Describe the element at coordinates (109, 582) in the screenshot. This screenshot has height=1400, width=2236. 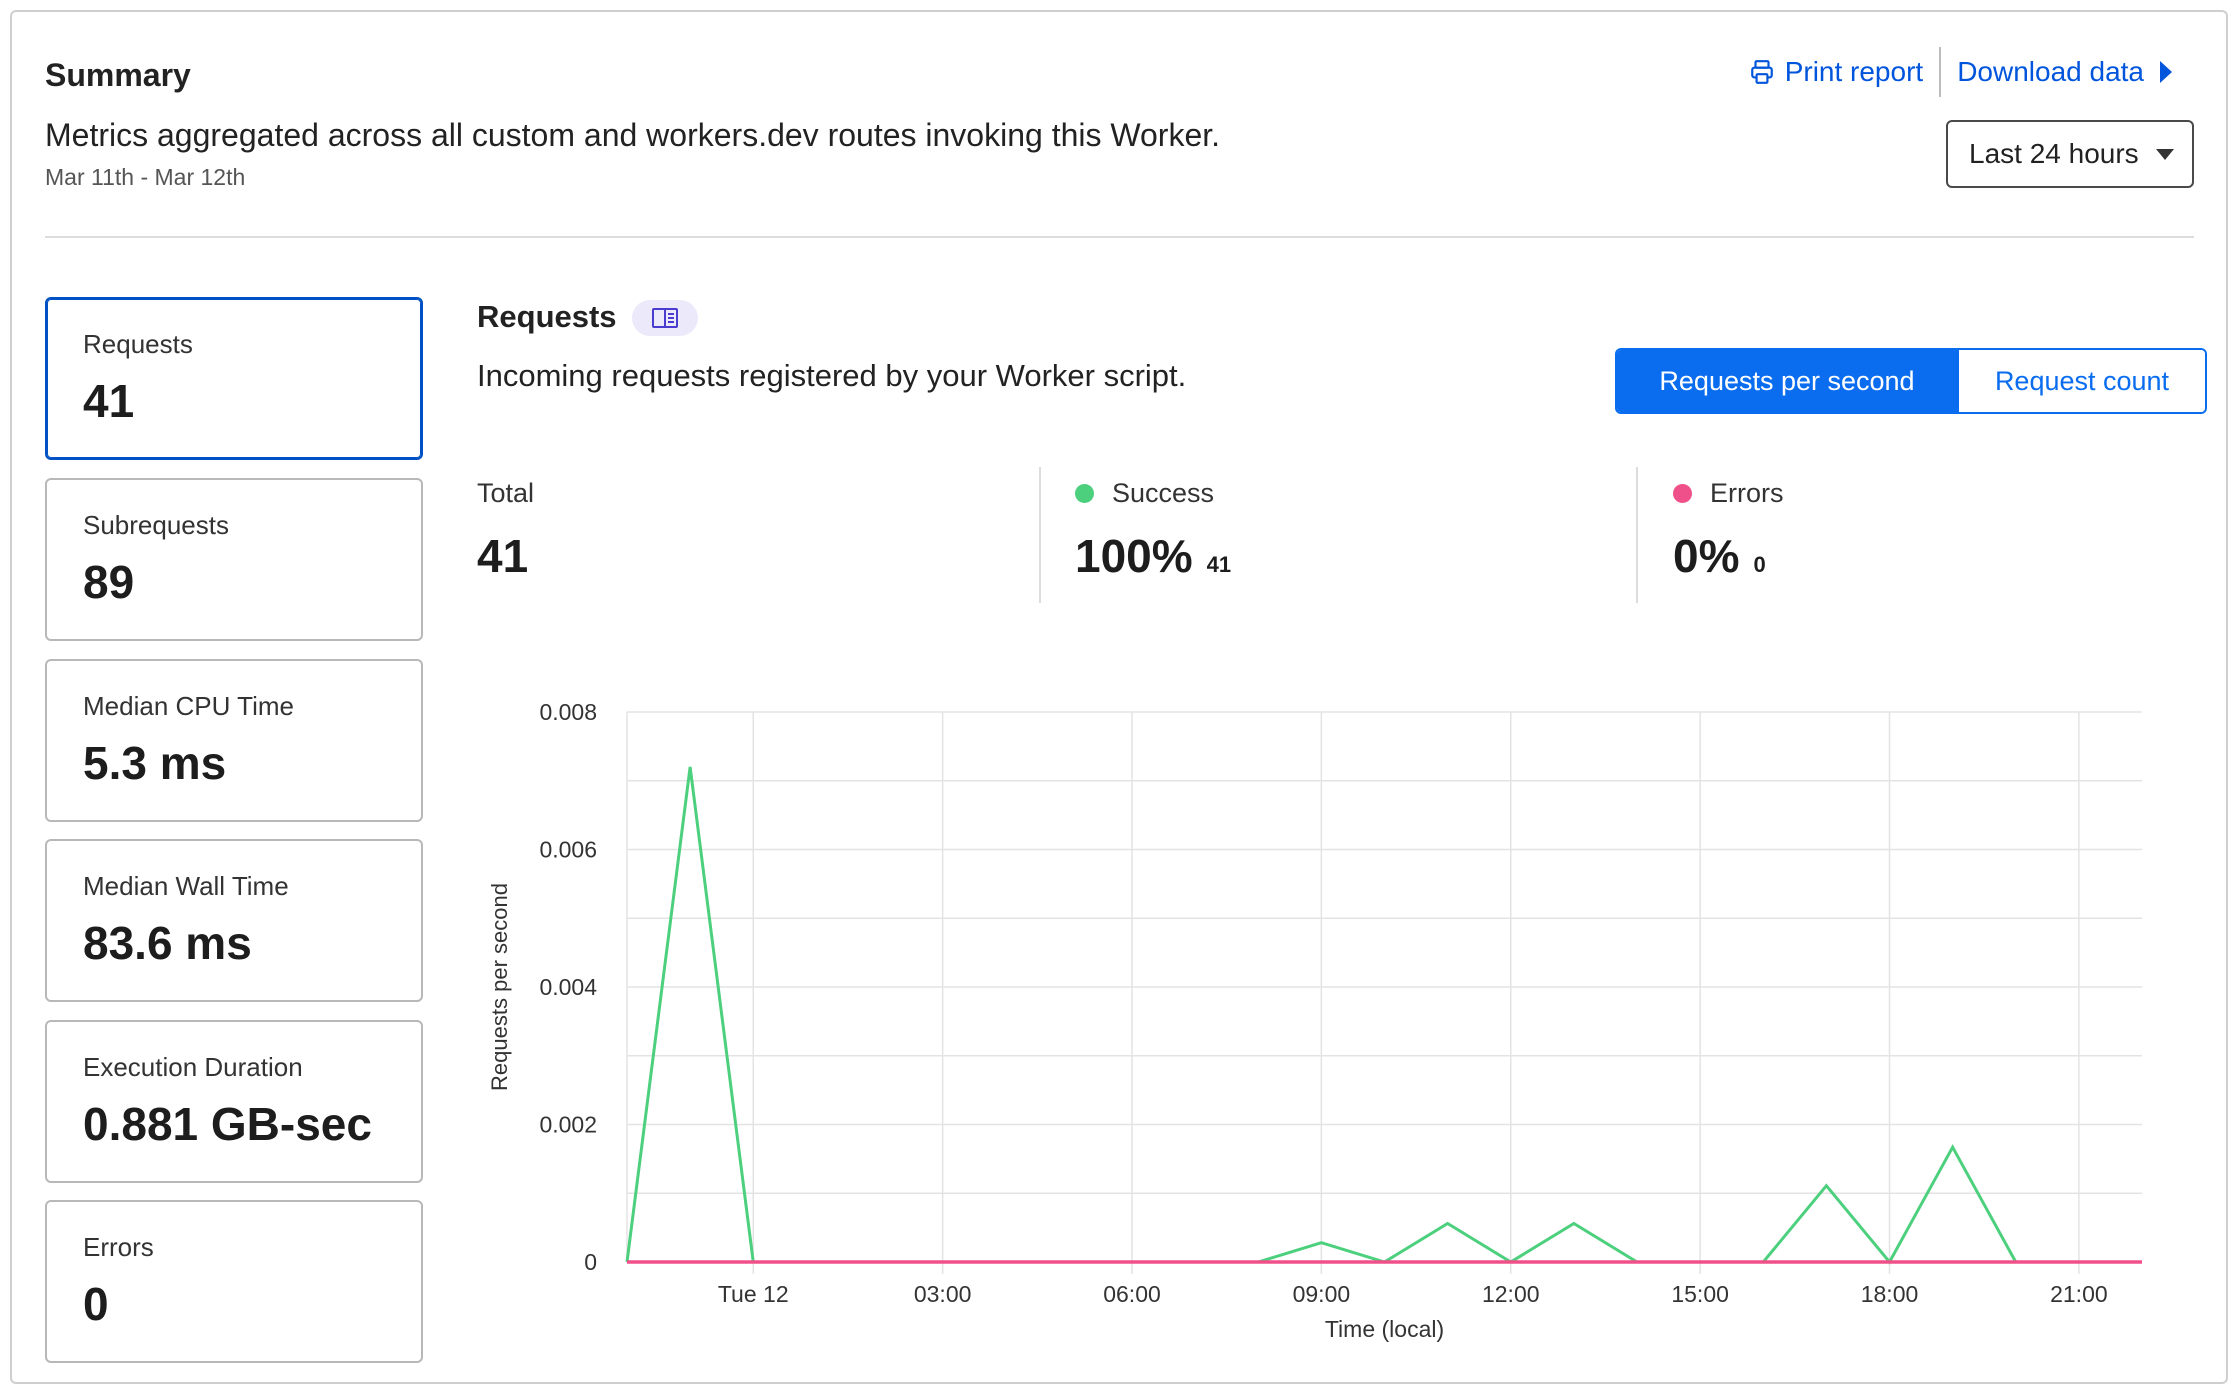
I see `metric-value: 89` at that location.